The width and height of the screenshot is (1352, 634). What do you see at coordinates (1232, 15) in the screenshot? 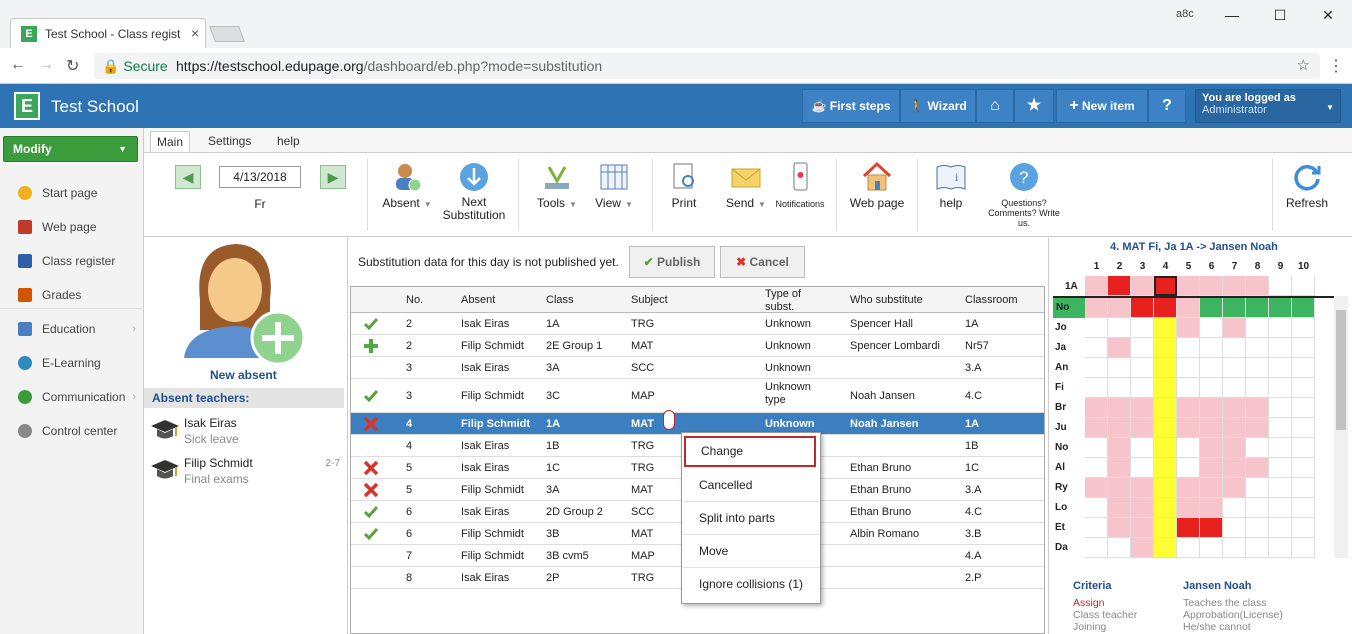
I see `minimize-button: —` at bounding box center [1232, 15].